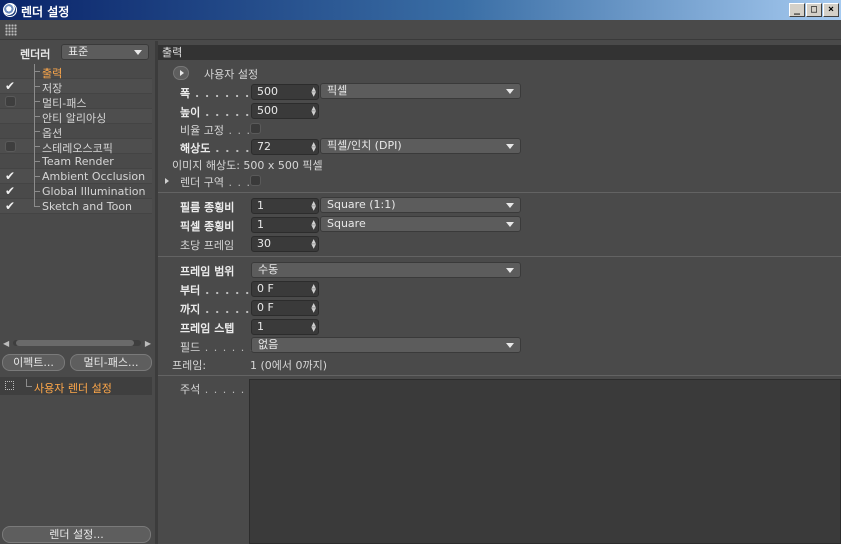  What do you see at coordinates (215, 130) in the screenshot?
I see `lock-ratio-label: 비율 고정 . . .` at bounding box center [215, 130].